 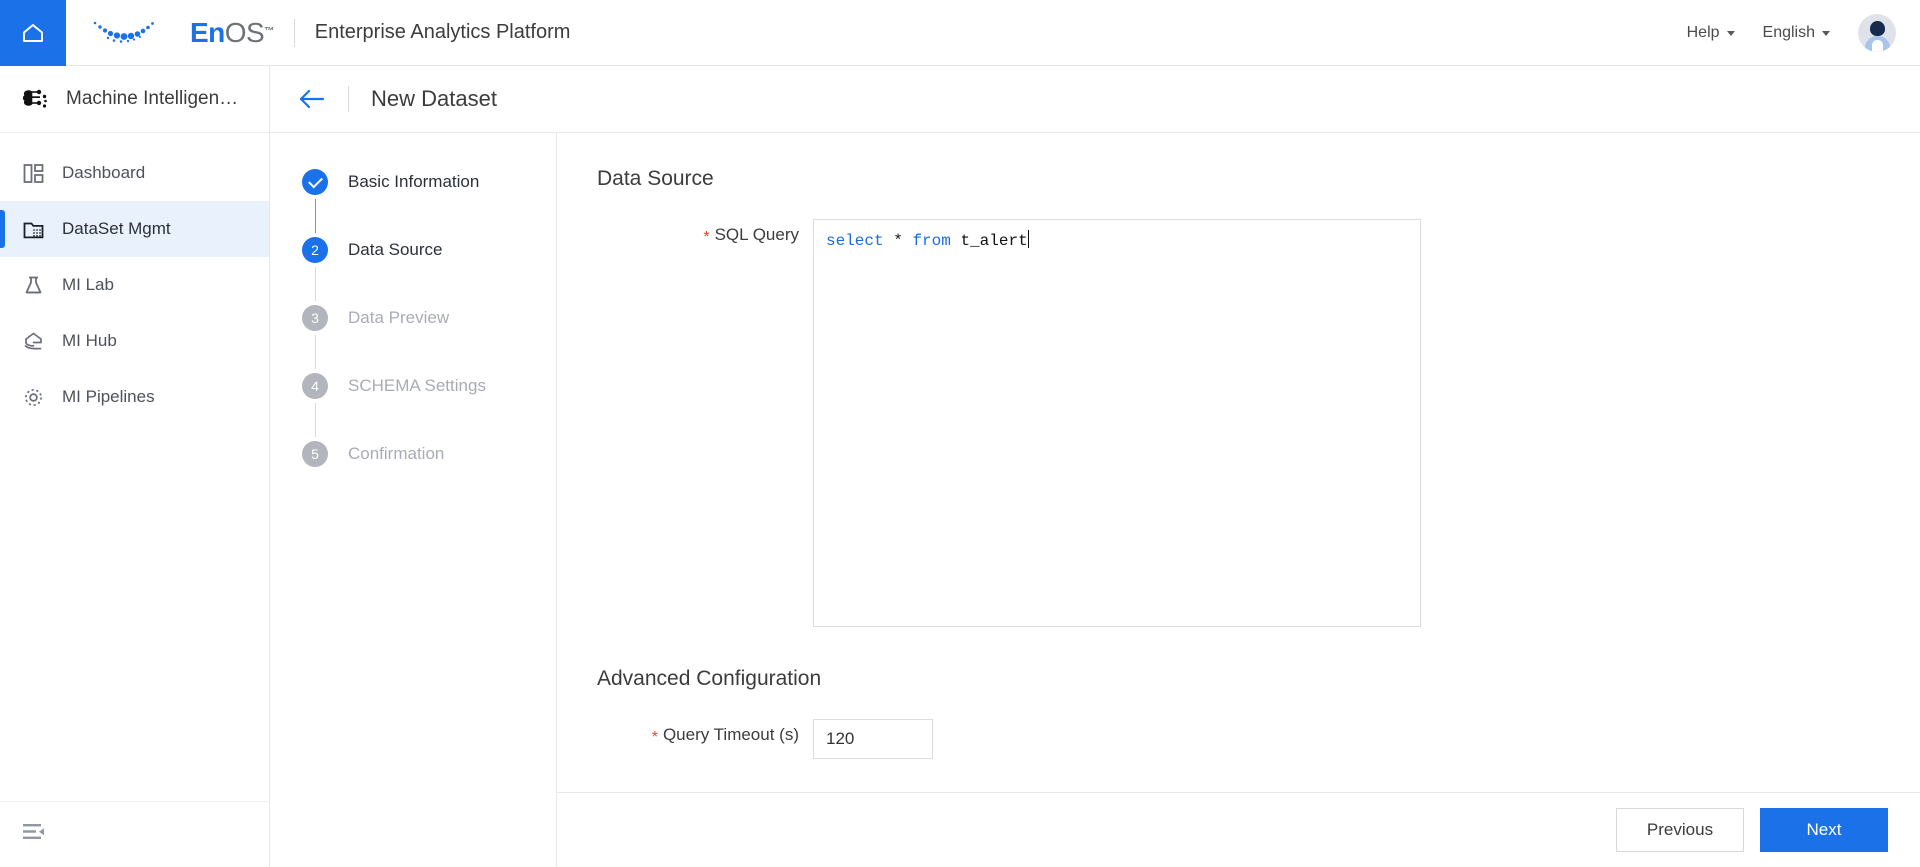 What do you see at coordinates (33, 341) in the screenshot?
I see `hub-icon` at bounding box center [33, 341].